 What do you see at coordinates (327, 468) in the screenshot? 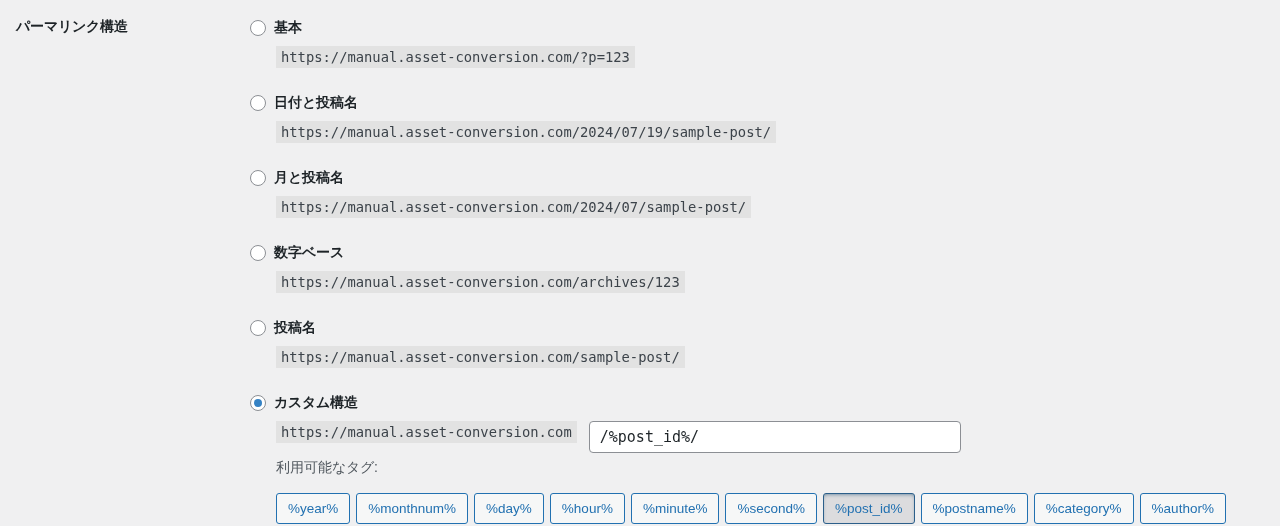
I see `tags-label: 利用可能なタグ:` at bounding box center [327, 468].